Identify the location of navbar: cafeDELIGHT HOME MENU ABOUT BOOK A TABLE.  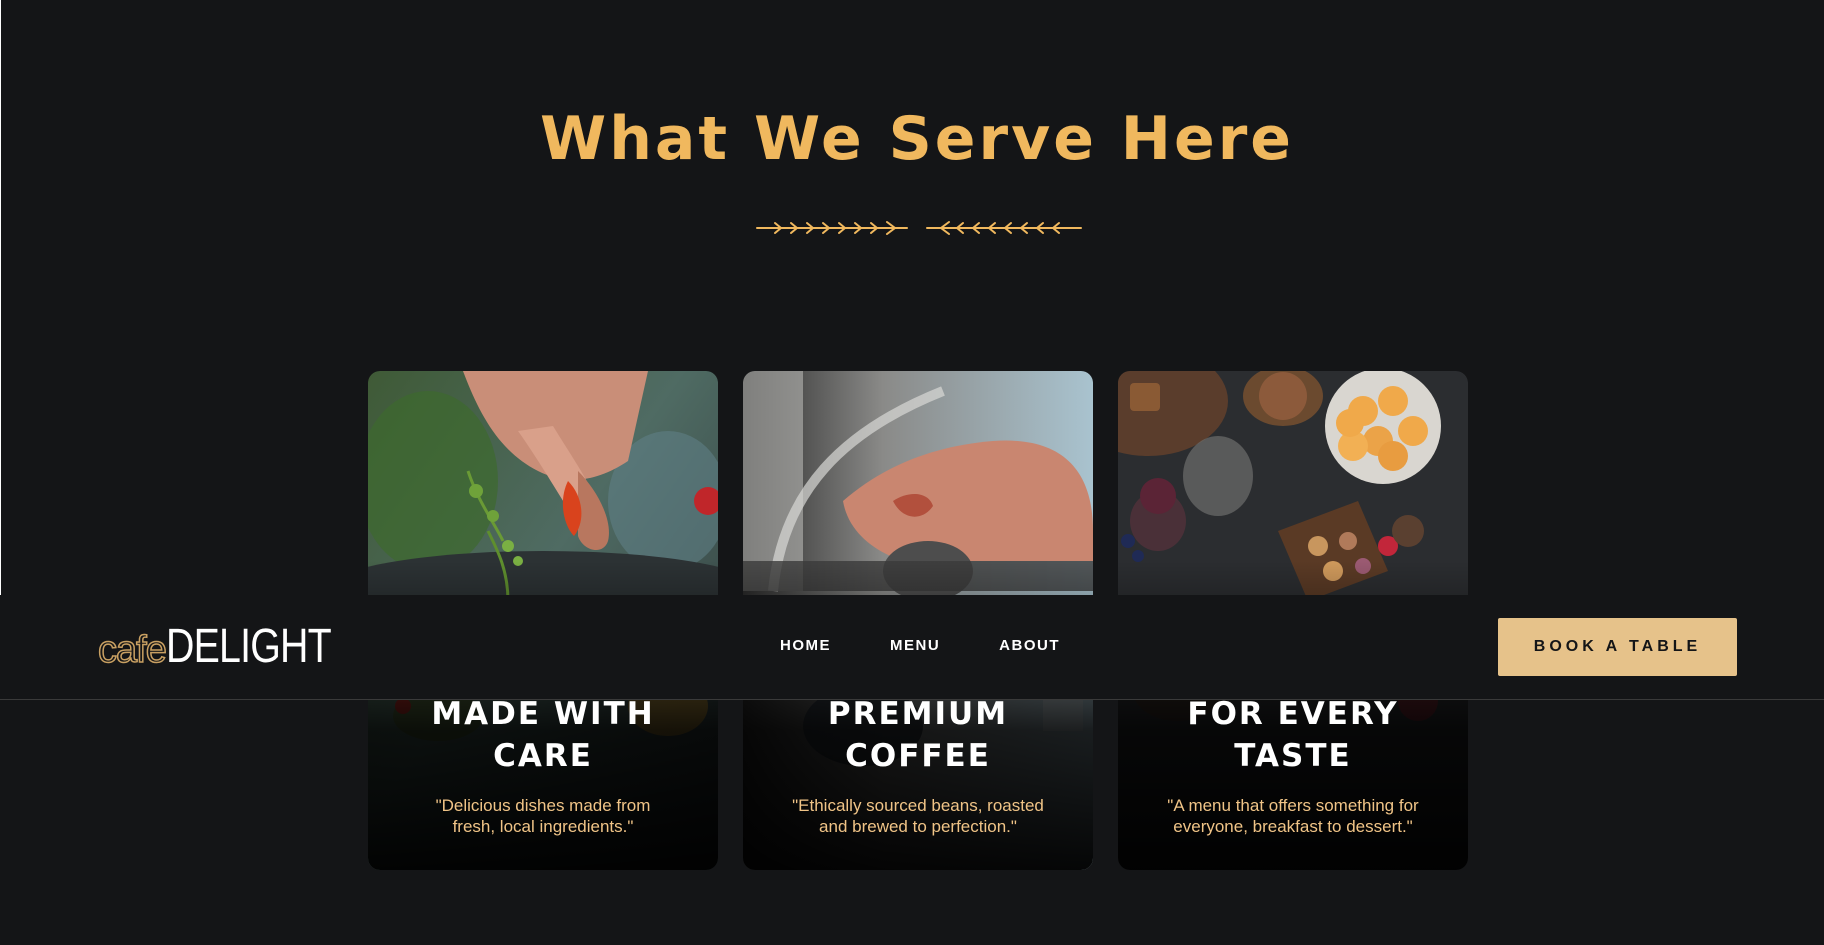
(912, 647).